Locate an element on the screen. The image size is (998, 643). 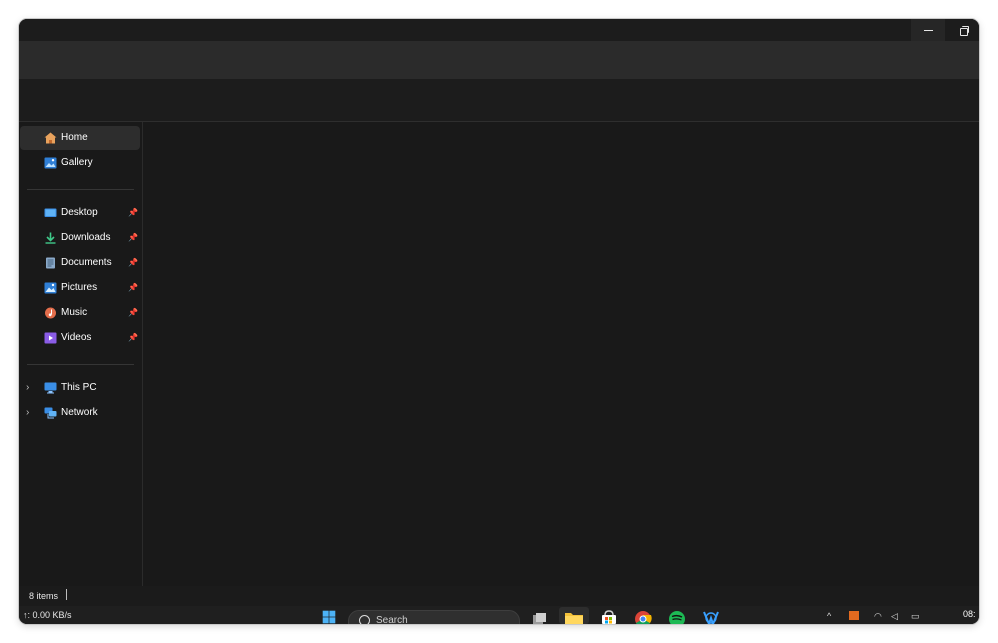
sidebar-item-network: › Network is located at coordinates (80, 413).